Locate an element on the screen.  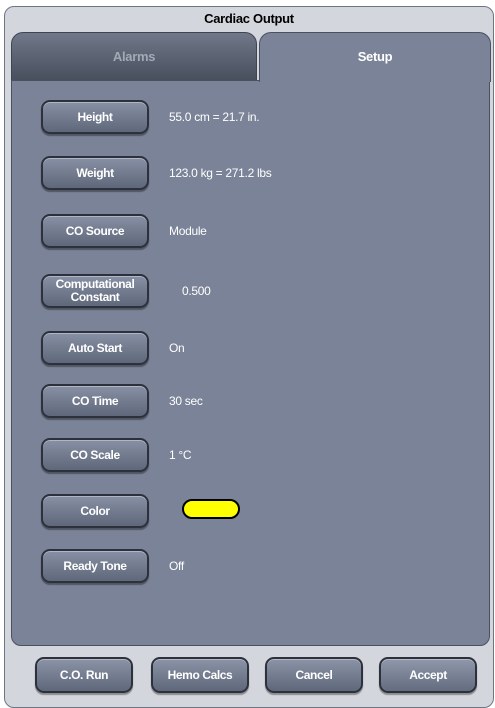
computational-constant-button: Computational Constant is located at coordinates (95, 291).